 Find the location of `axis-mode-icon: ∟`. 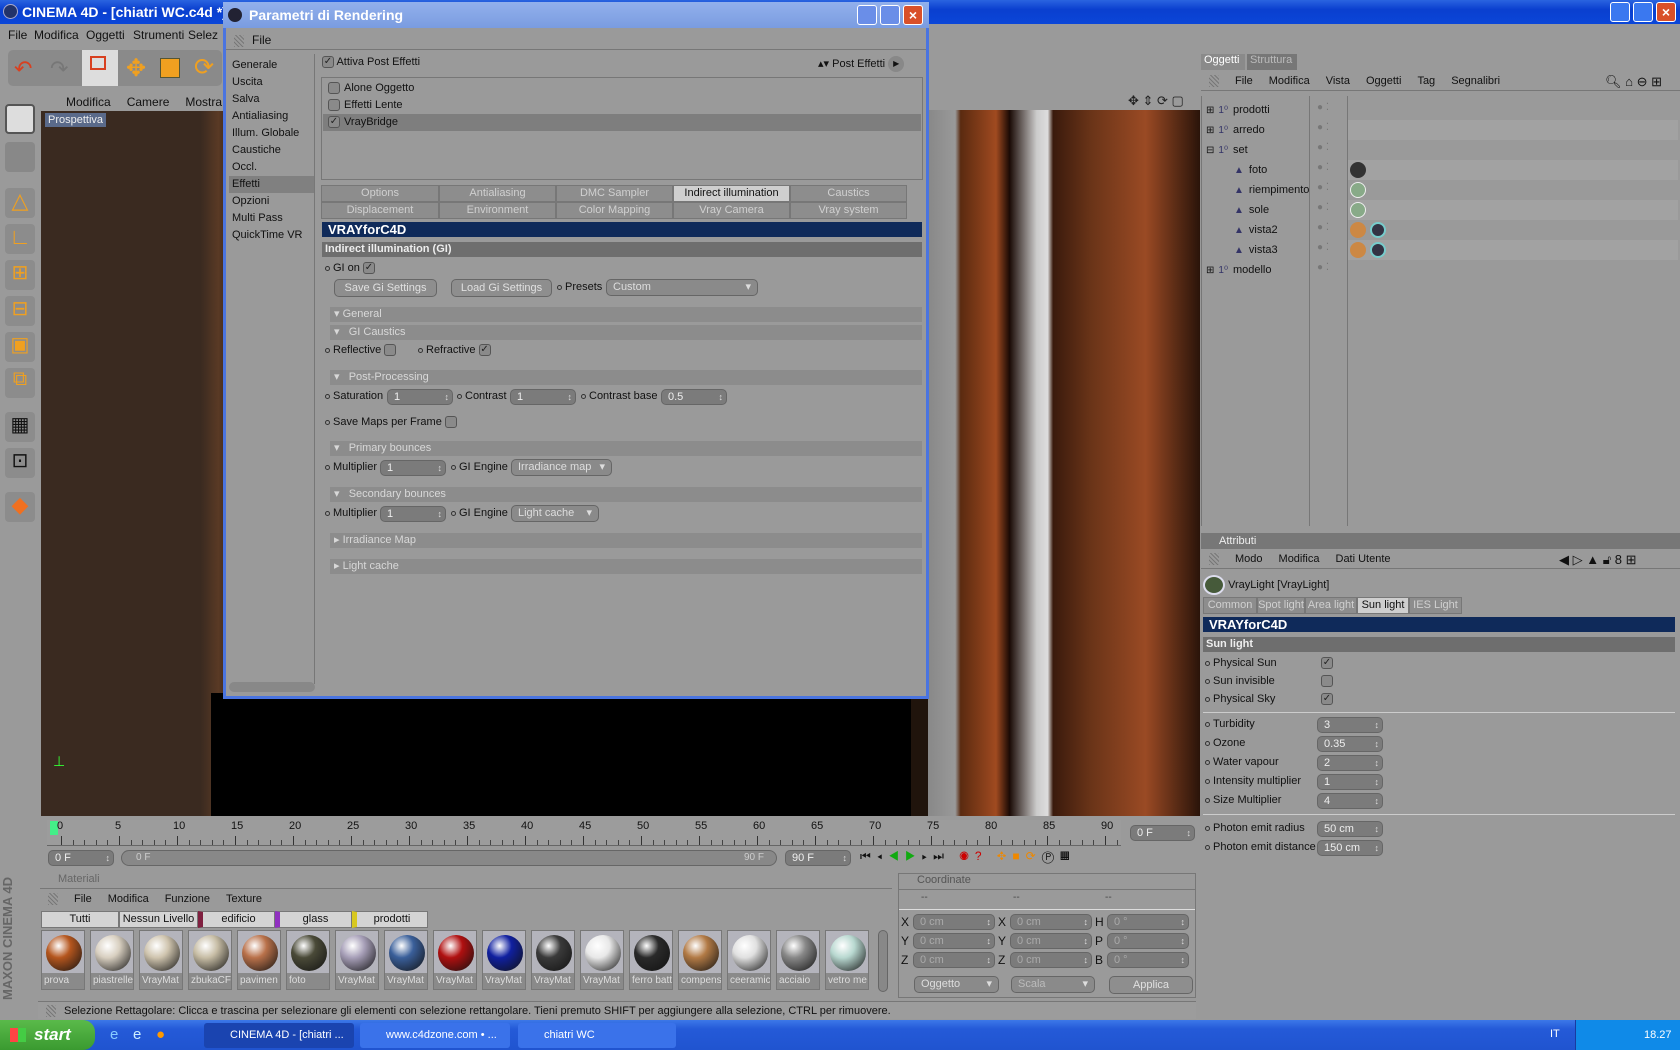

axis-mode-icon: ∟ is located at coordinates (20, 239).